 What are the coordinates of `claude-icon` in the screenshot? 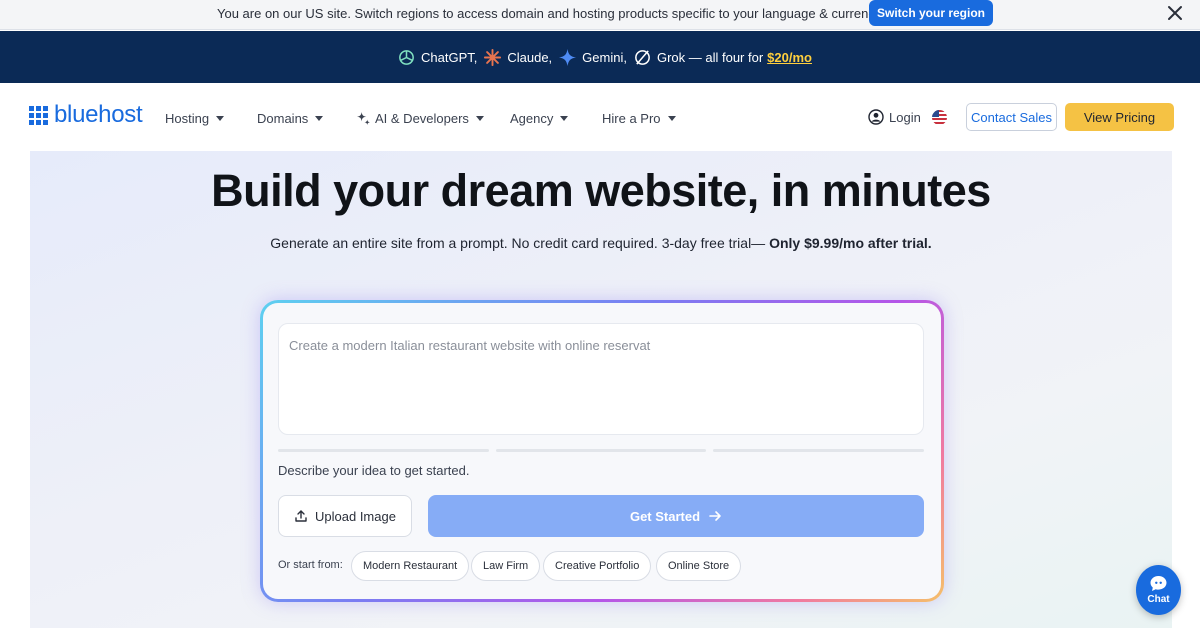 It's located at (492, 57).